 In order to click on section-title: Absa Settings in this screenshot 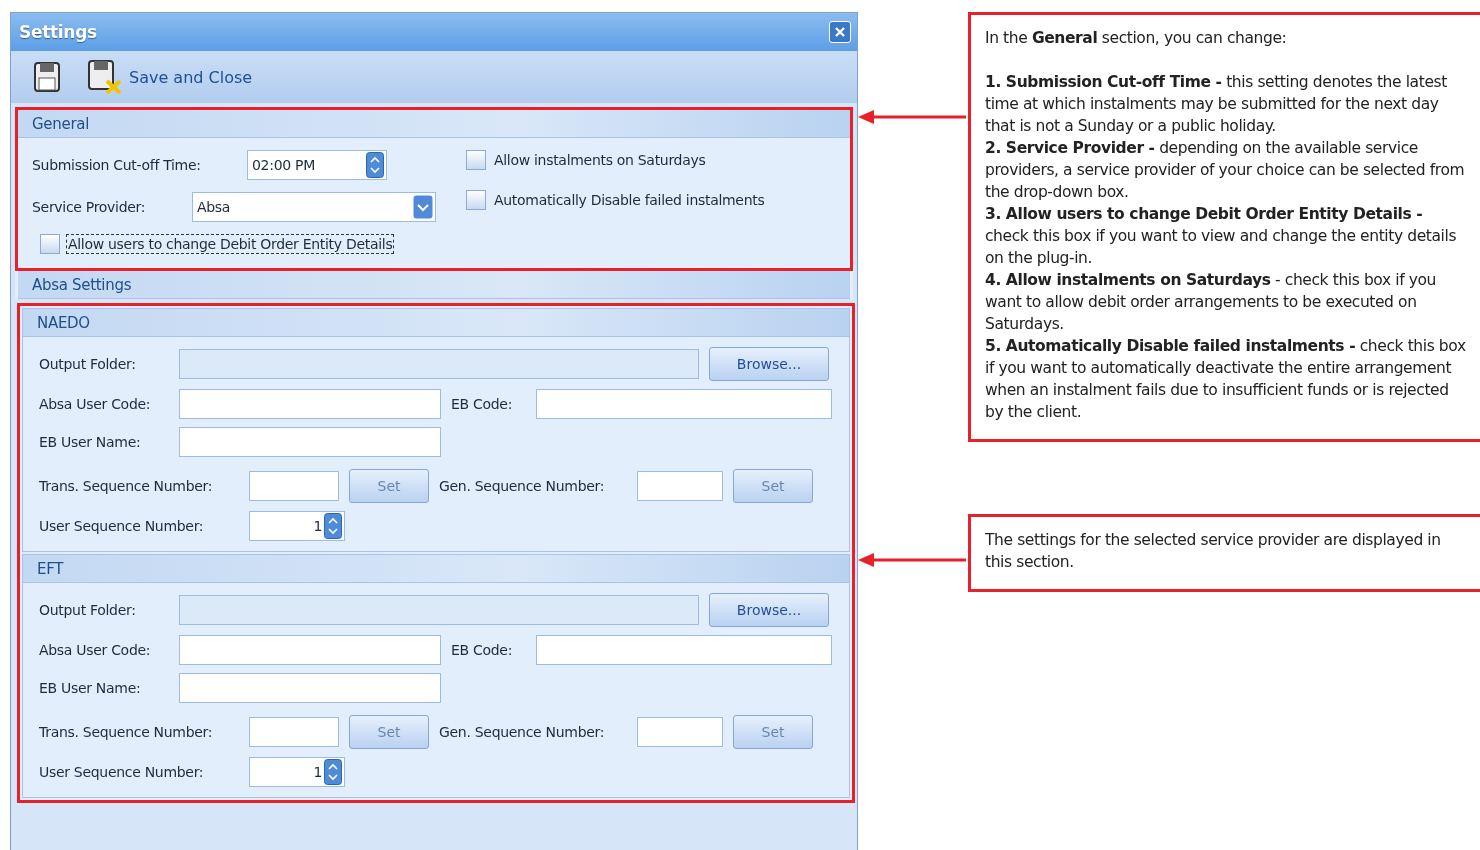, I will do `click(434, 285)`.